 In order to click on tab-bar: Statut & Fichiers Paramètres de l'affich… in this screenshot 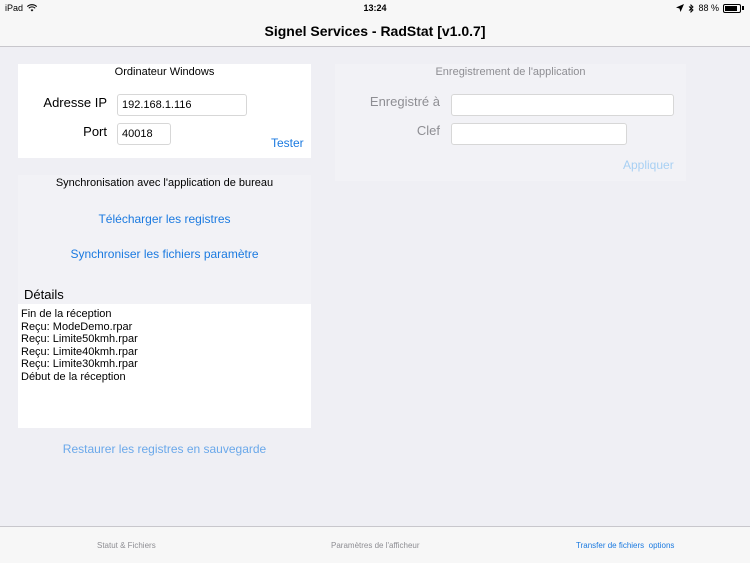, I will do `click(375, 544)`.